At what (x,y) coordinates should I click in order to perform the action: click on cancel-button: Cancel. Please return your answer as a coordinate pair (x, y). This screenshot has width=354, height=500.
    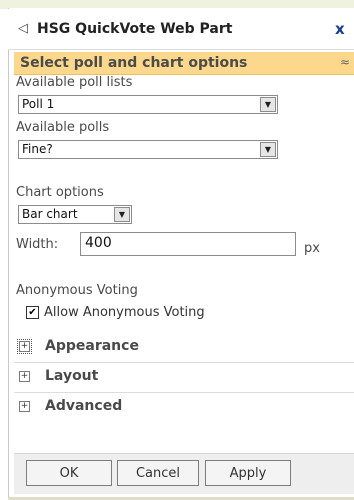
    Looking at the image, I should click on (158, 473).